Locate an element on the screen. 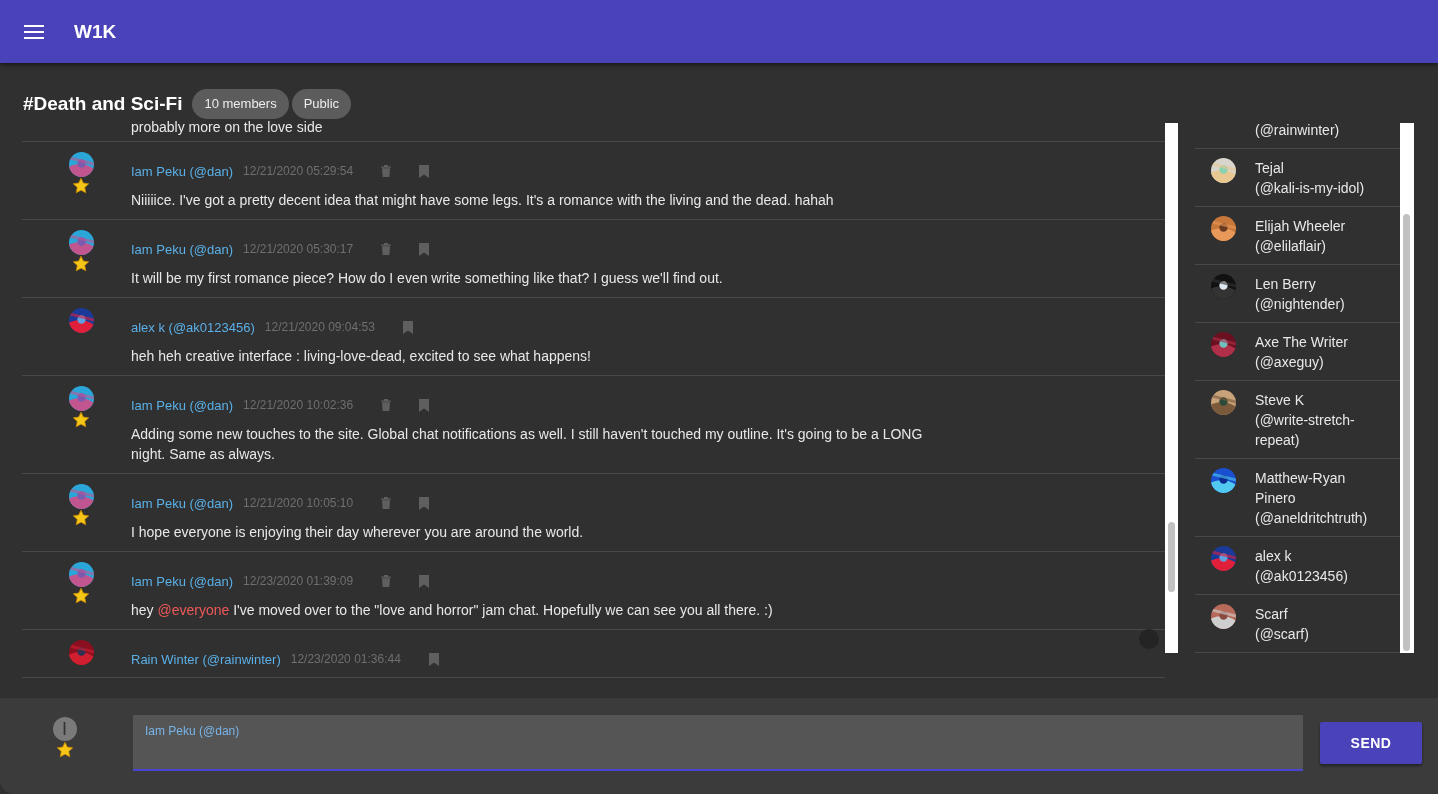 Image resolution: width=1438 pixels, height=794 pixels. member-item: Len Berry (@nightender) is located at coordinates (1297, 294).